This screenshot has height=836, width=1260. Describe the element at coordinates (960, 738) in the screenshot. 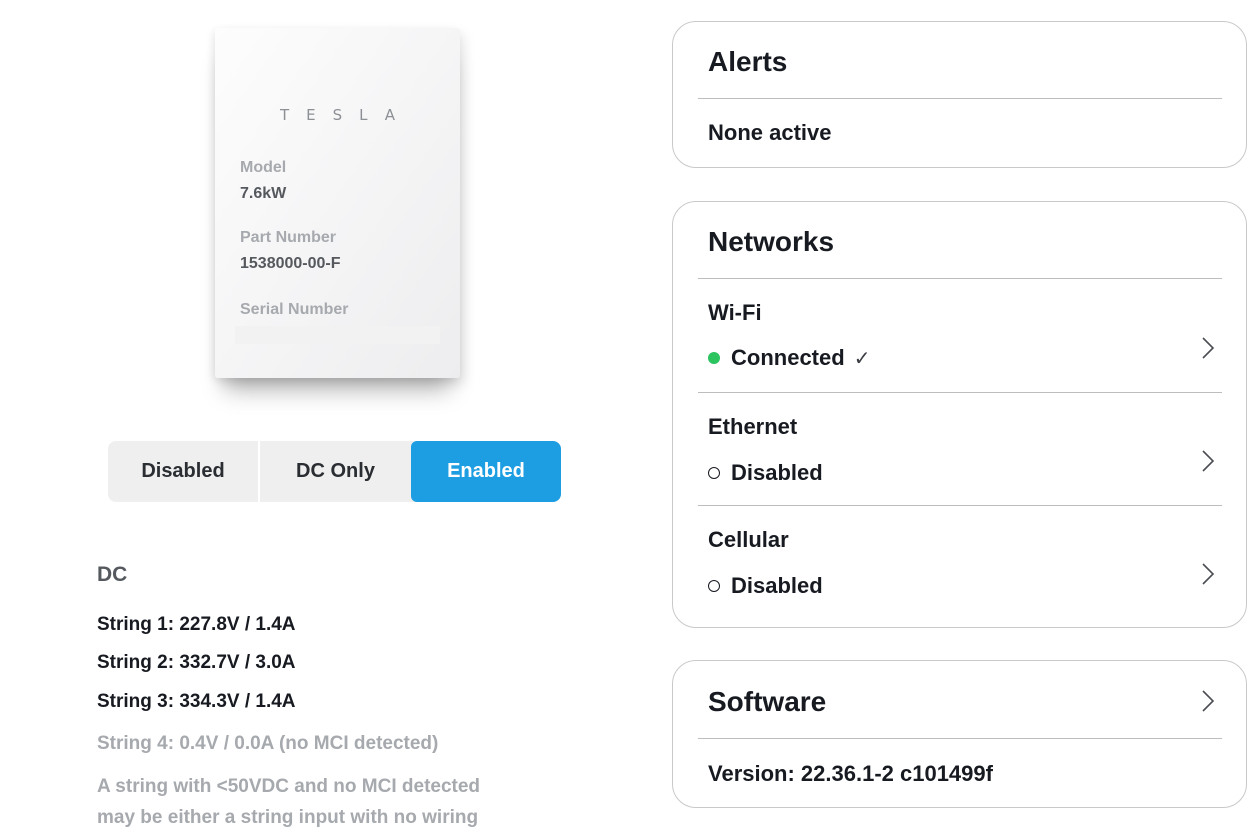

I see `software-divider` at that location.